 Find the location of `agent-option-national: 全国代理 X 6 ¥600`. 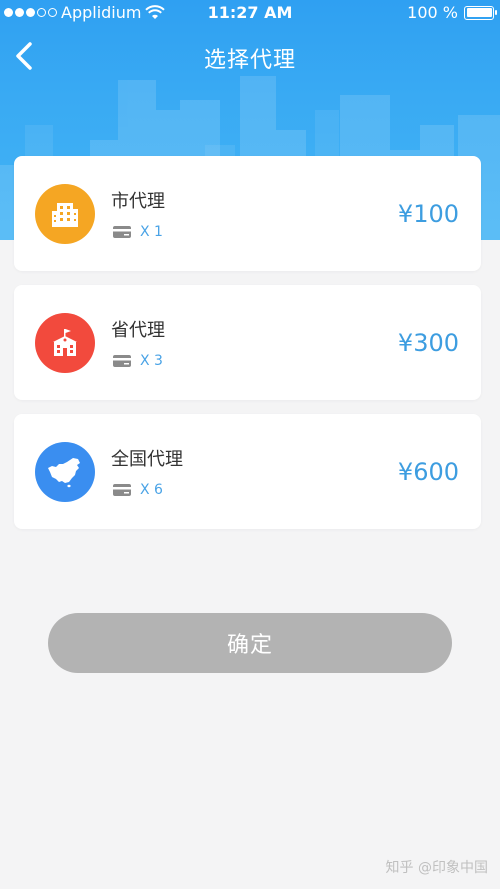

agent-option-national: 全国代理 X 6 ¥600 is located at coordinates (247, 471).